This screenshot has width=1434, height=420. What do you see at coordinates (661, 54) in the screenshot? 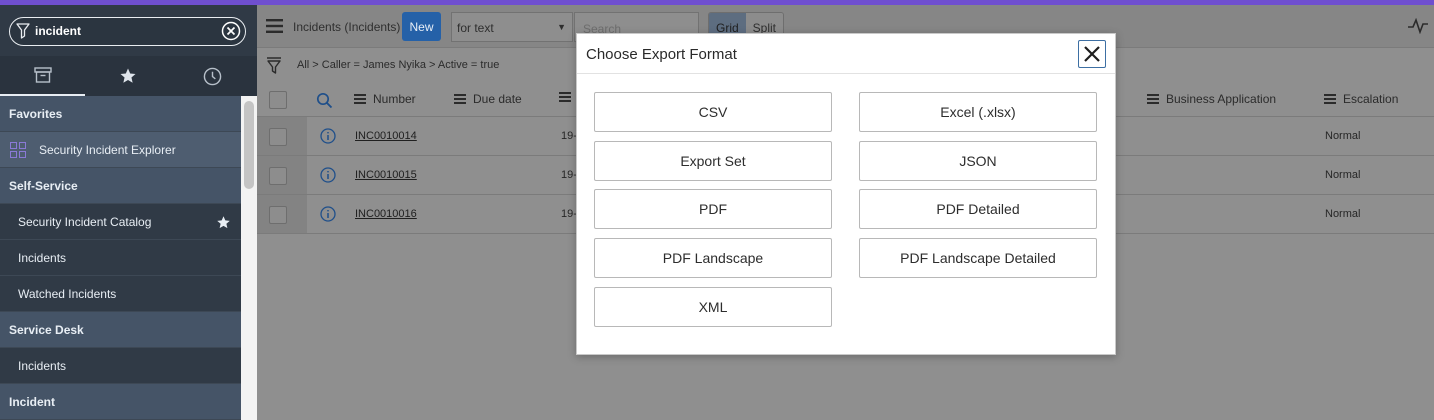
I see `dialog-title: Choose Export Format` at bounding box center [661, 54].